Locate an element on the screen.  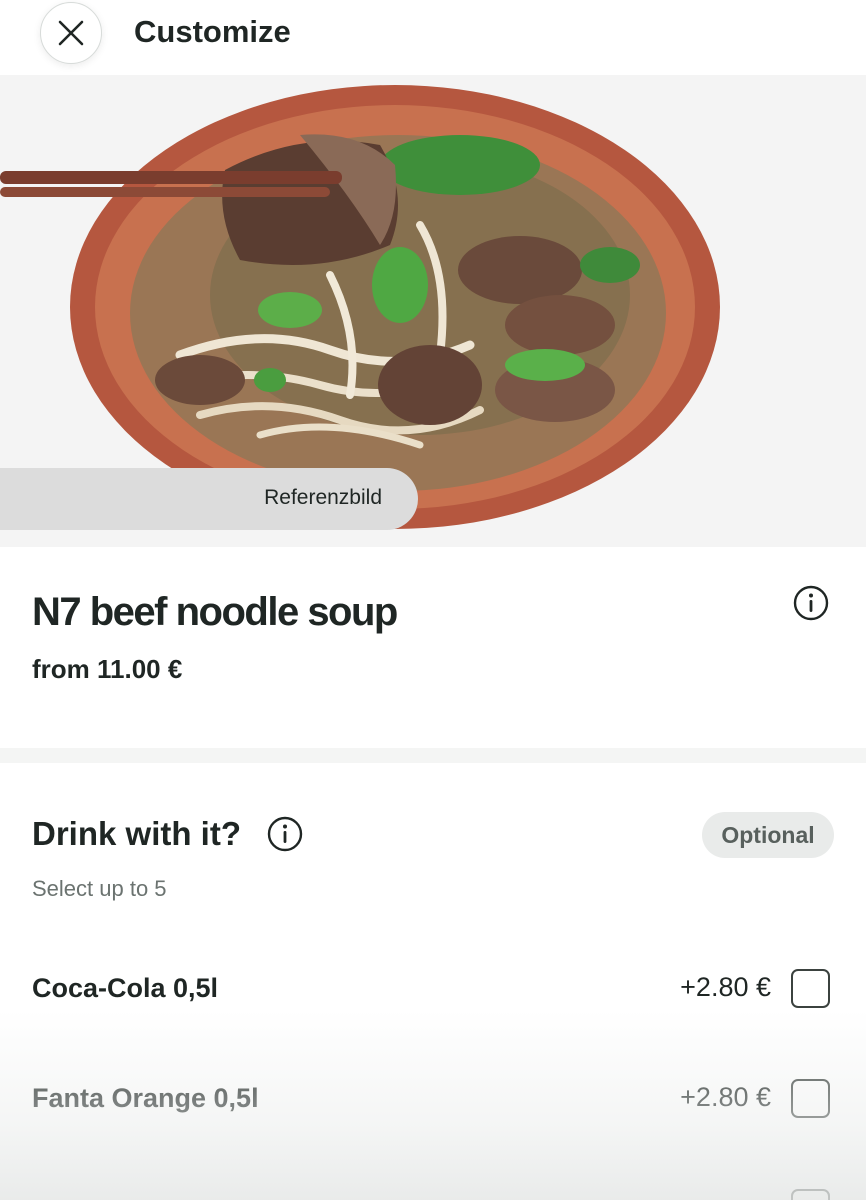
reference-image-label: Referenzbild is located at coordinates (323, 497).